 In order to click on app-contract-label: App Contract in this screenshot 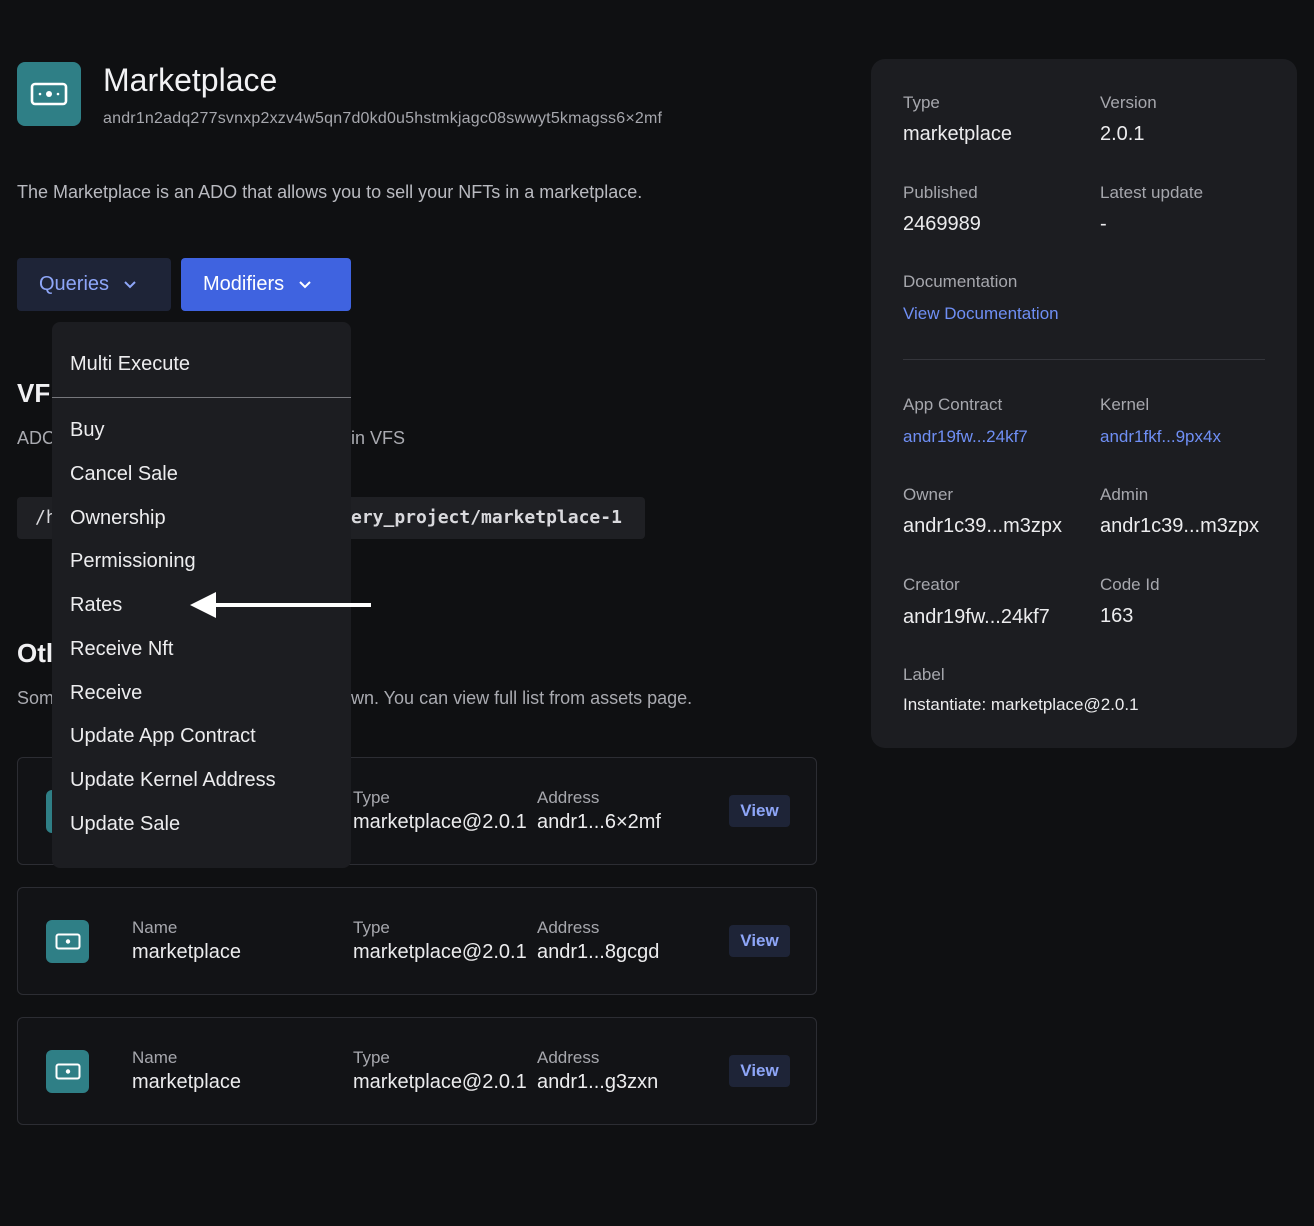, I will do `click(953, 404)`.